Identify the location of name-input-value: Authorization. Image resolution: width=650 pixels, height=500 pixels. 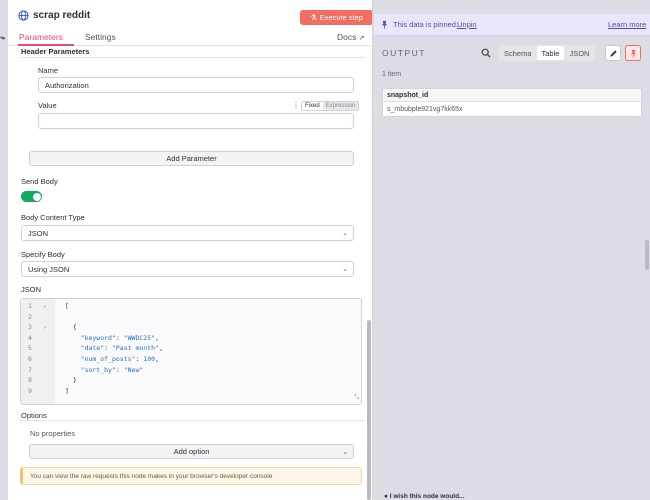
(67, 85).